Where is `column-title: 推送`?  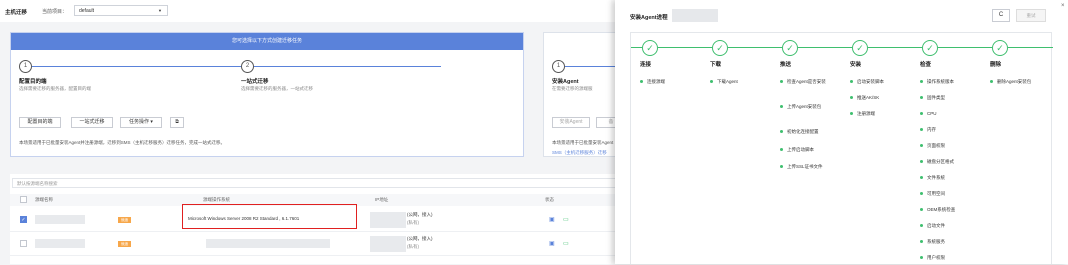
column-title: 推送 is located at coordinates (786, 65).